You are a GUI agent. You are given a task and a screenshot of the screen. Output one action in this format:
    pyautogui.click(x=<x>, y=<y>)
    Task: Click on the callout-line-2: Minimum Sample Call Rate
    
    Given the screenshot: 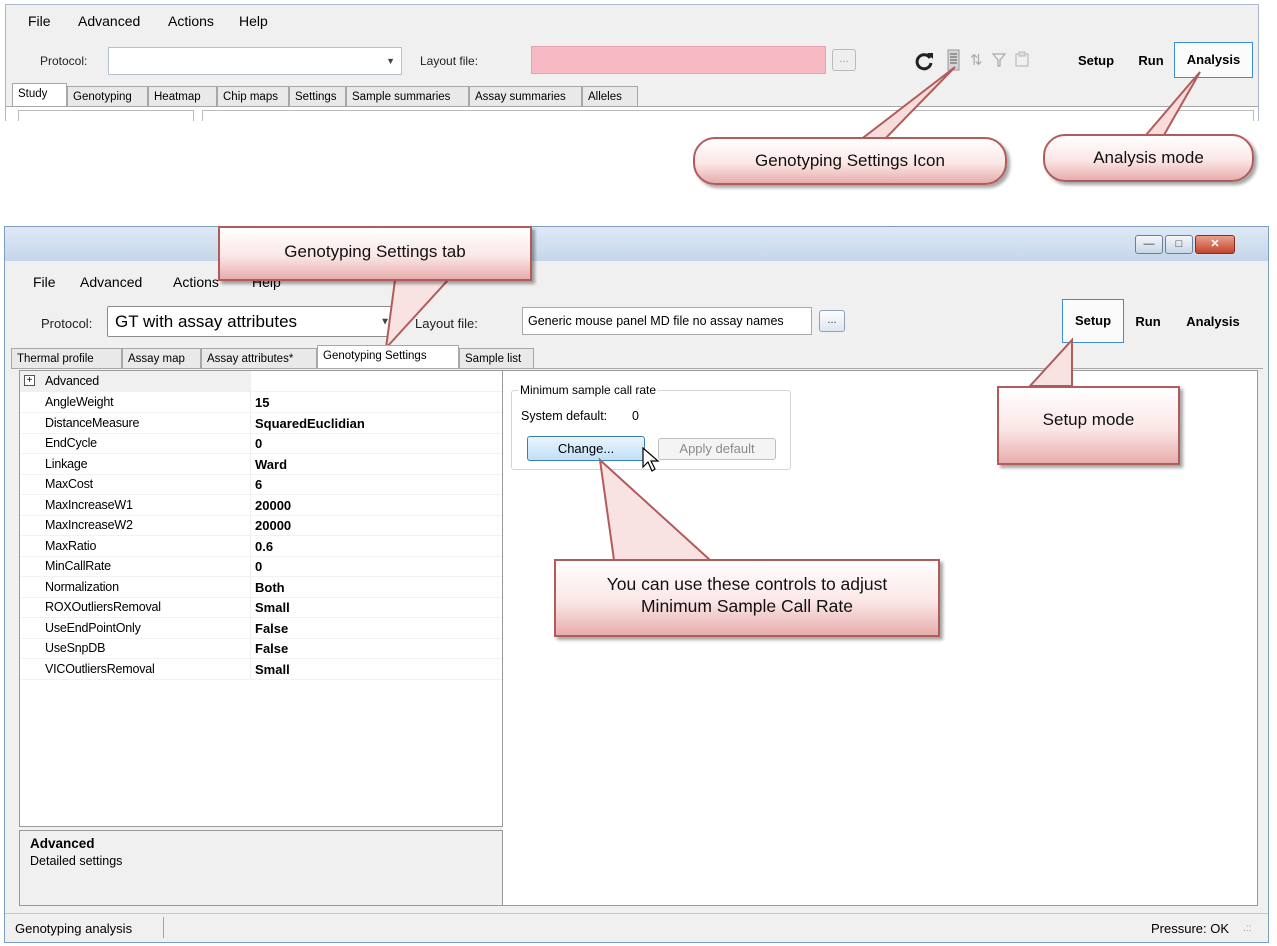 What is the action you would take?
    pyautogui.click(x=746, y=606)
    